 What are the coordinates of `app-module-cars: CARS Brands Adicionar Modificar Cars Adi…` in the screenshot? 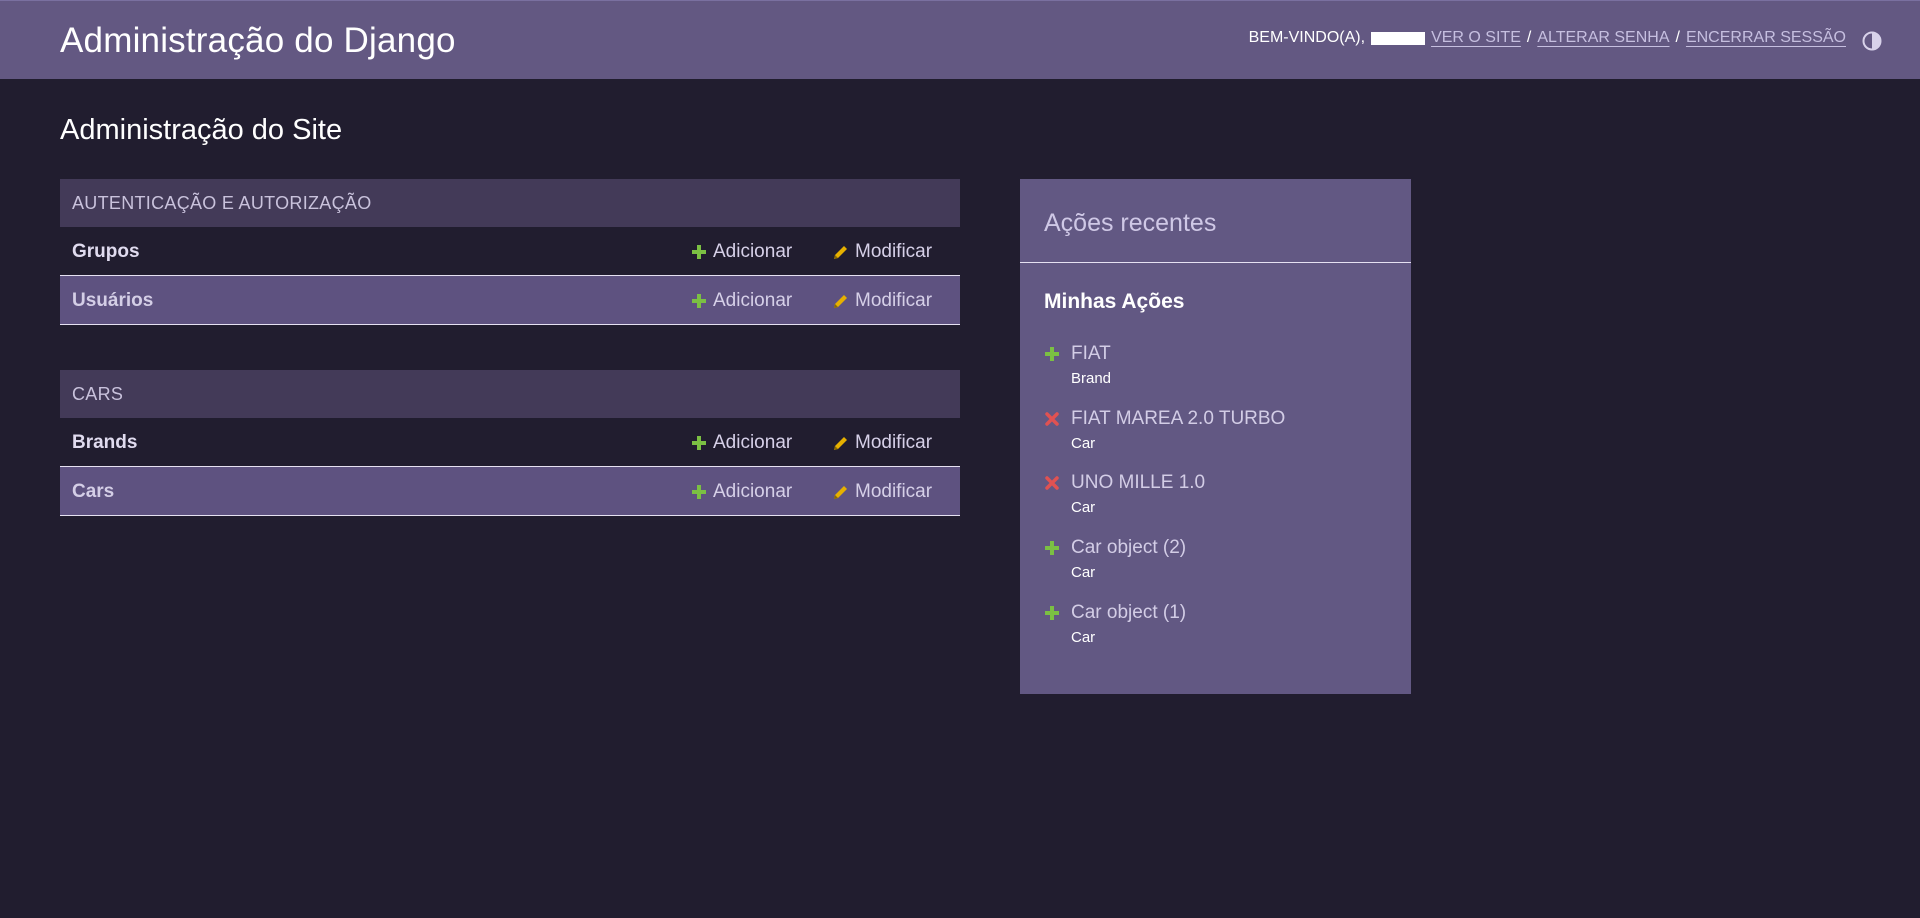 It's located at (510, 443).